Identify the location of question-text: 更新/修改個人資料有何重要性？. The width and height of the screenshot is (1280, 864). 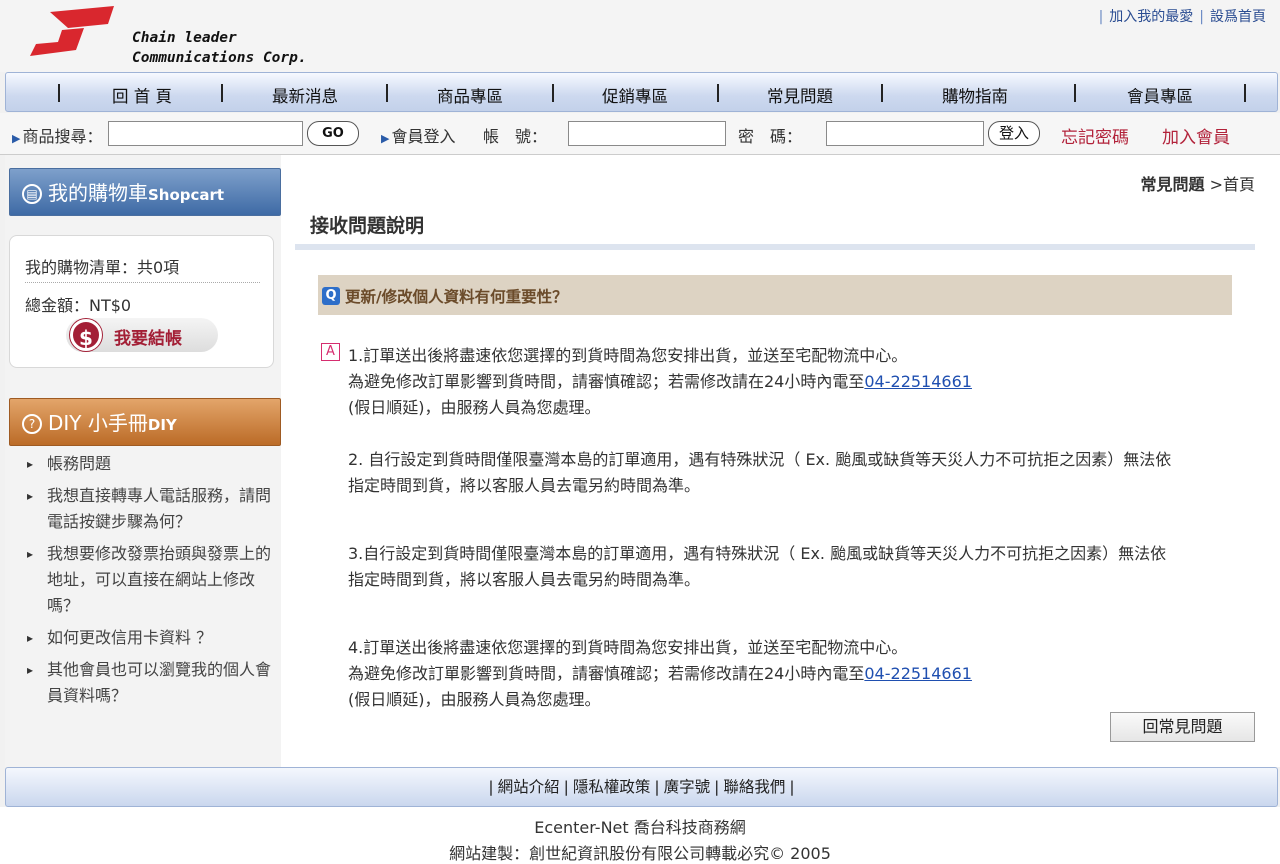
(456, 297).